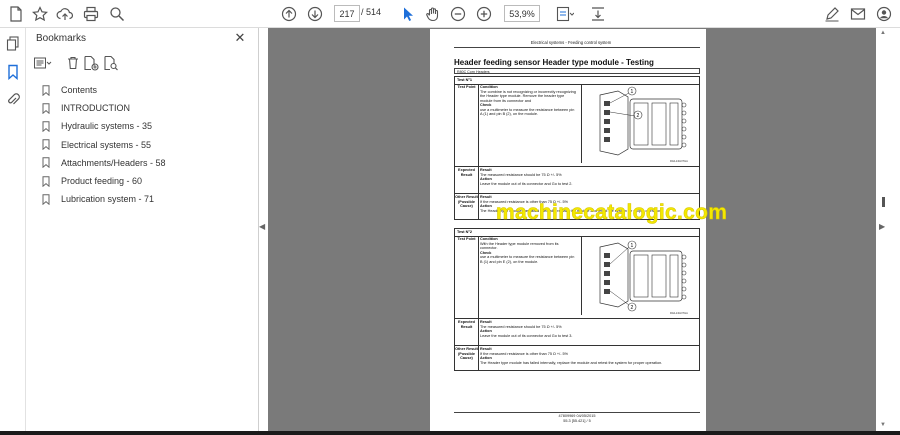  What do you see at coordinates (577, 47) in the screenshot?
I see `header-rule` at bounding box center [577, 47].